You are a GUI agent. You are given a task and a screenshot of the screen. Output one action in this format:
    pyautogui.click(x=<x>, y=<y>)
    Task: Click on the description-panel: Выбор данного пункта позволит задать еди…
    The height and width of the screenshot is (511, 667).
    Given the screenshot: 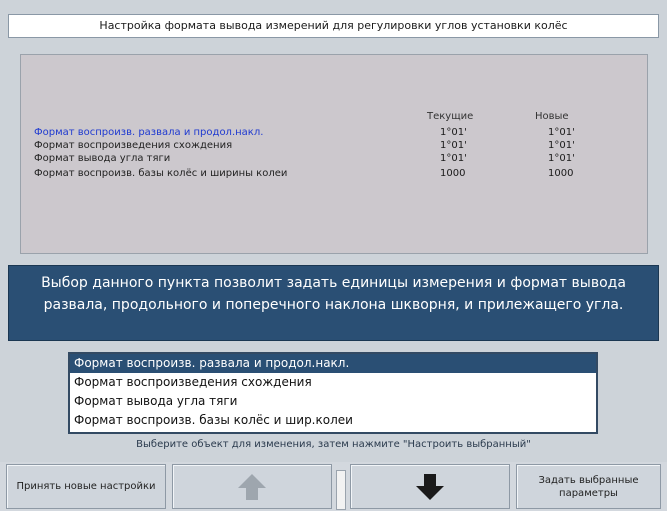 What is the action you would take?
    pyautogui.click(x=333, y=303)
    